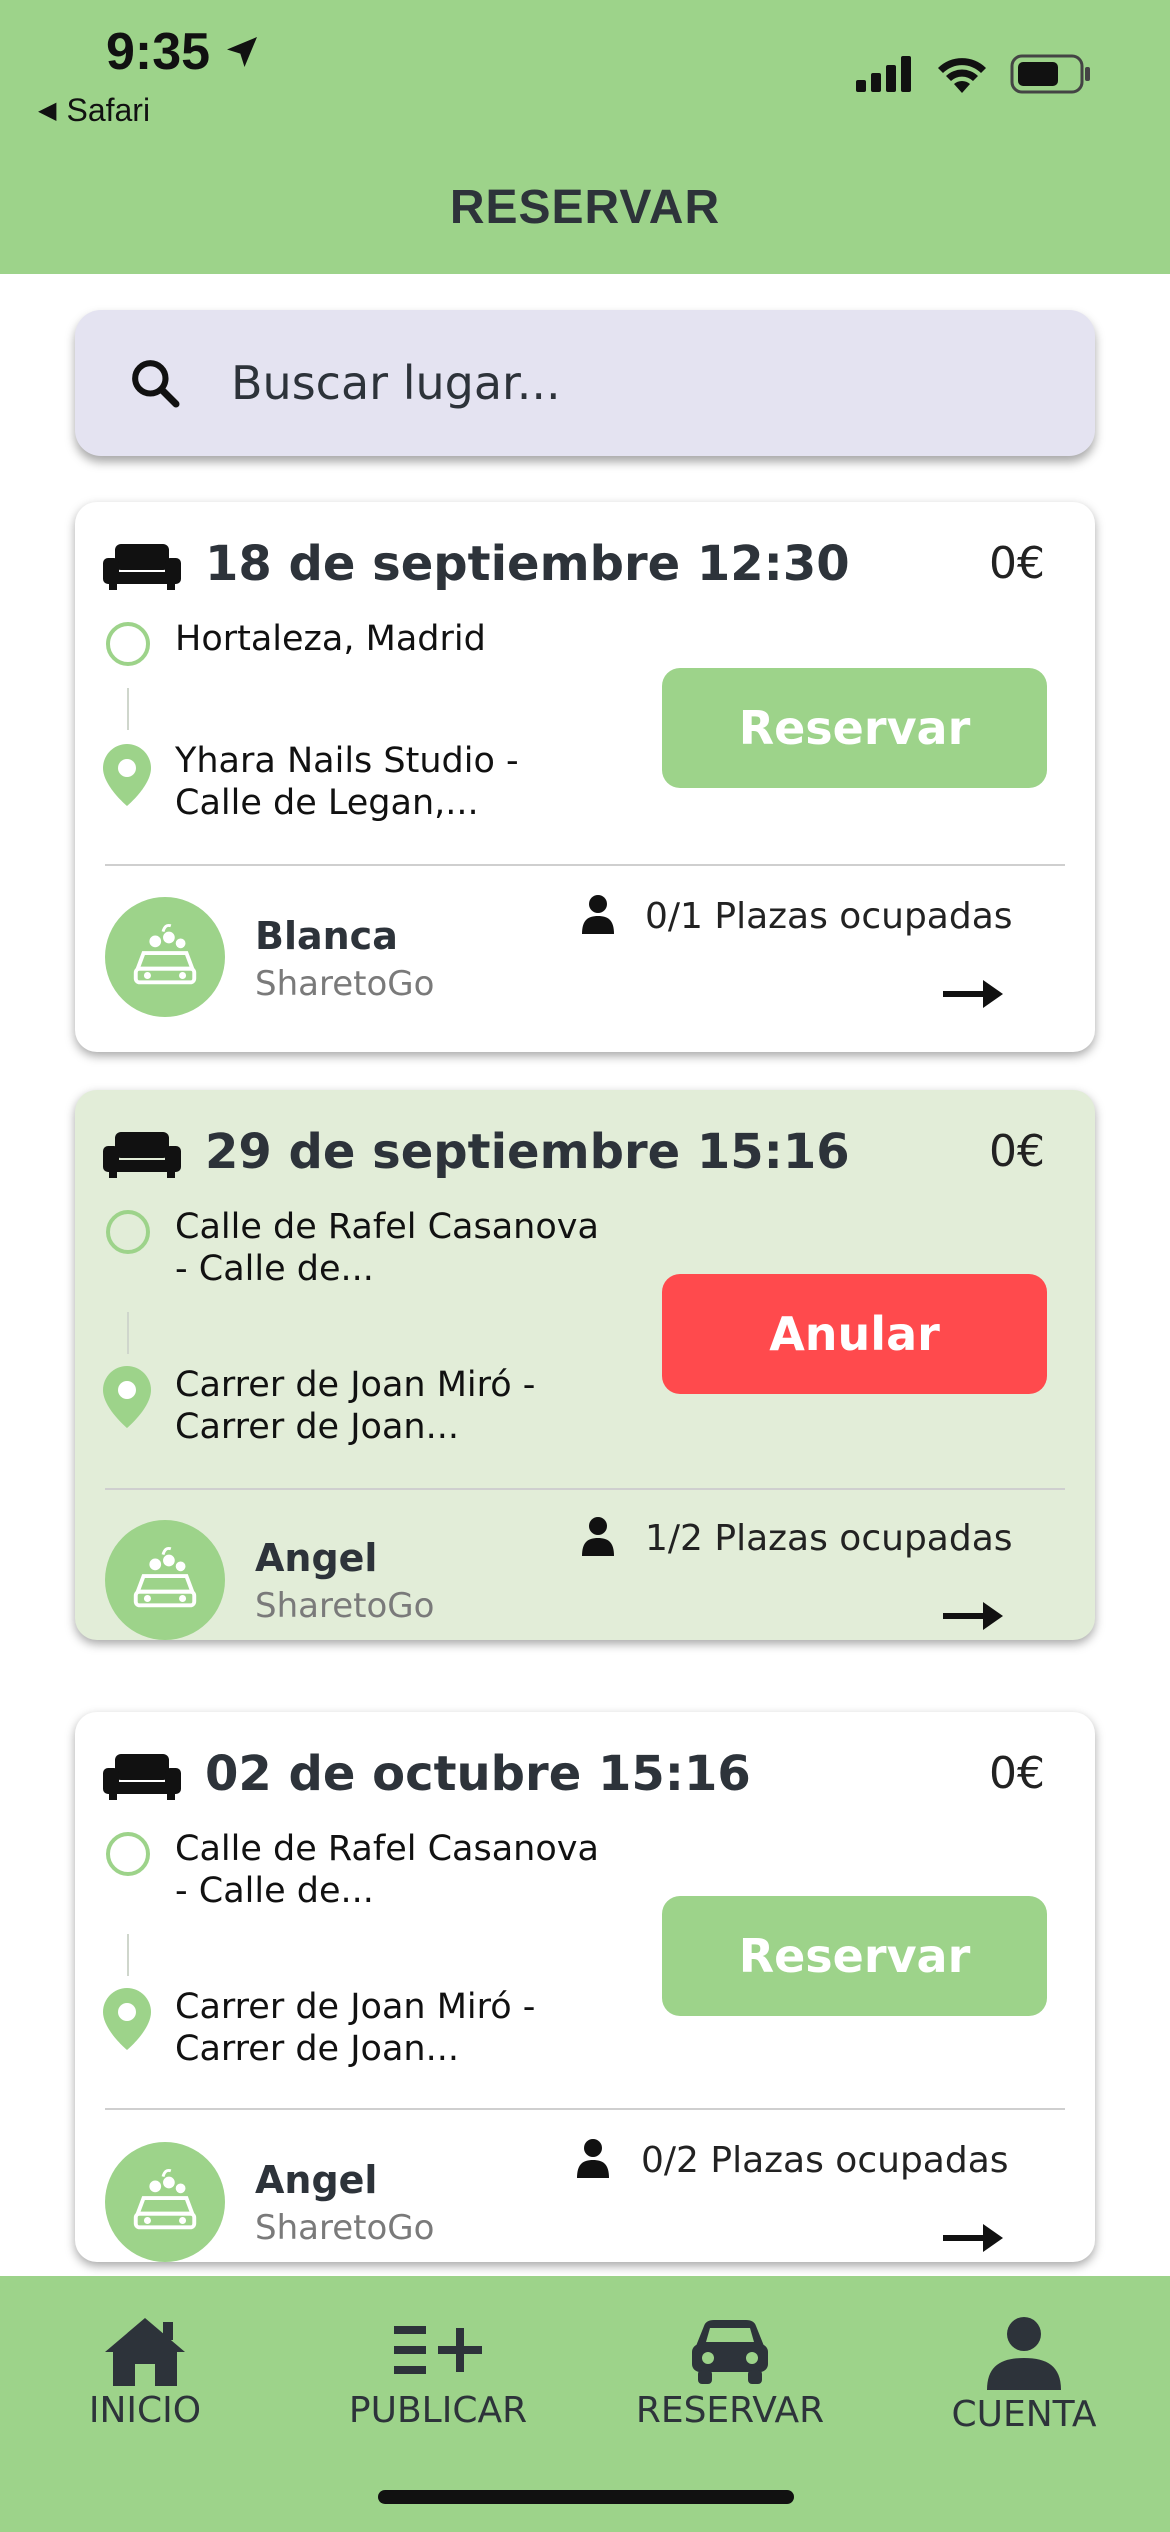  What do you see at coordinates (883, 74) in the screenshot?
I see `signal-icon` at bounding box center [883, 74].